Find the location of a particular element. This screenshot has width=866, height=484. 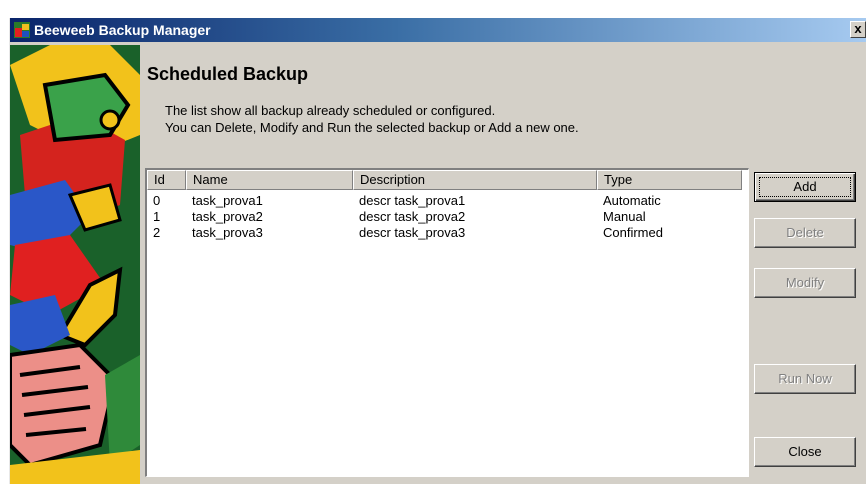

column-header-name: Name is located at coordinates (269, 180).